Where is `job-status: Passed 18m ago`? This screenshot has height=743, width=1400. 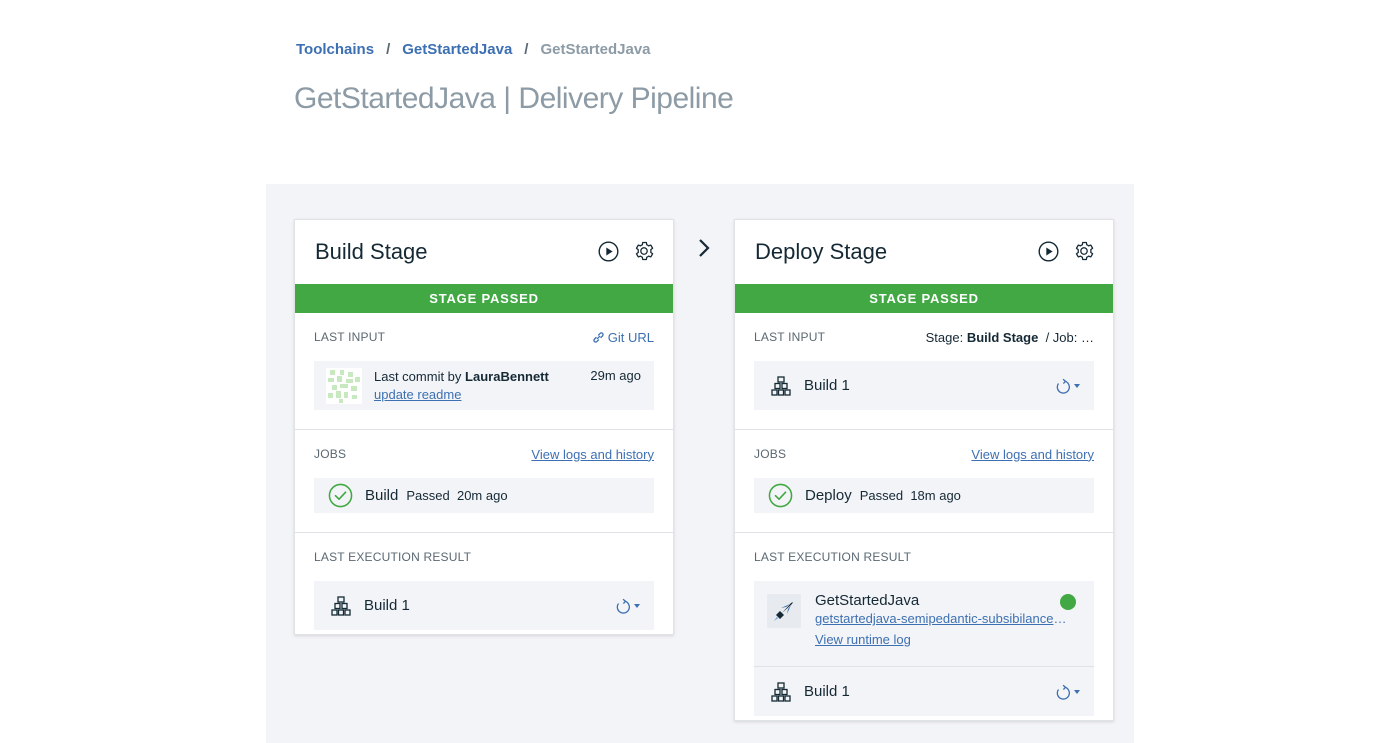 job-status: Passed 18m ago is located at coordinates (910, 495).